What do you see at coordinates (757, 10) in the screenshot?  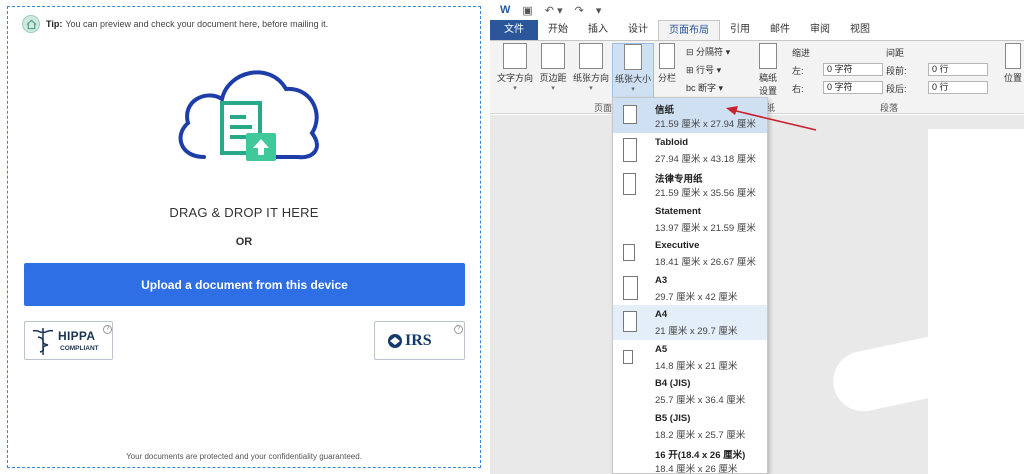 I see `quick-access-toolbar: W ▣ ↶ ▾ ↷ ▾` at bounding box center [757, 10].